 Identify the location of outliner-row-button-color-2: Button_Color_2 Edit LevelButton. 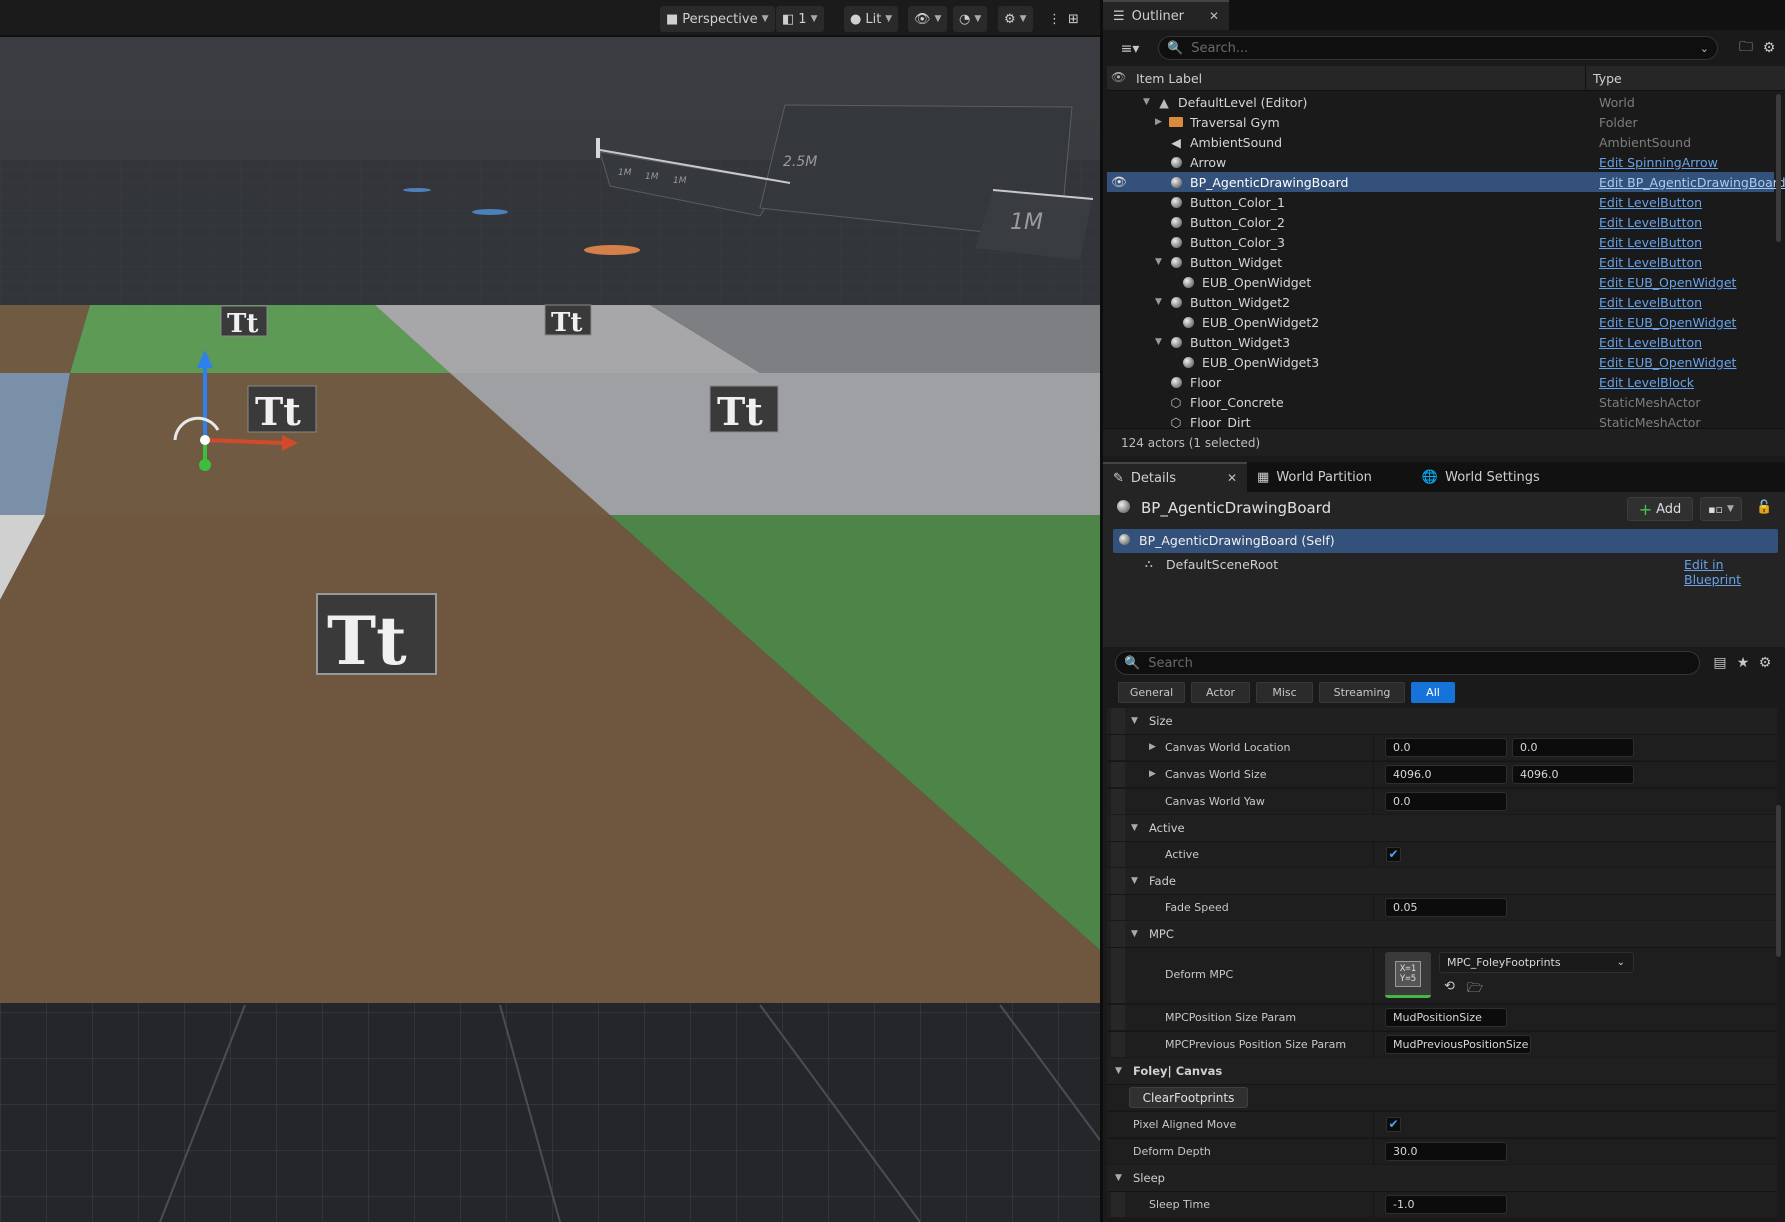
(1440, 222).